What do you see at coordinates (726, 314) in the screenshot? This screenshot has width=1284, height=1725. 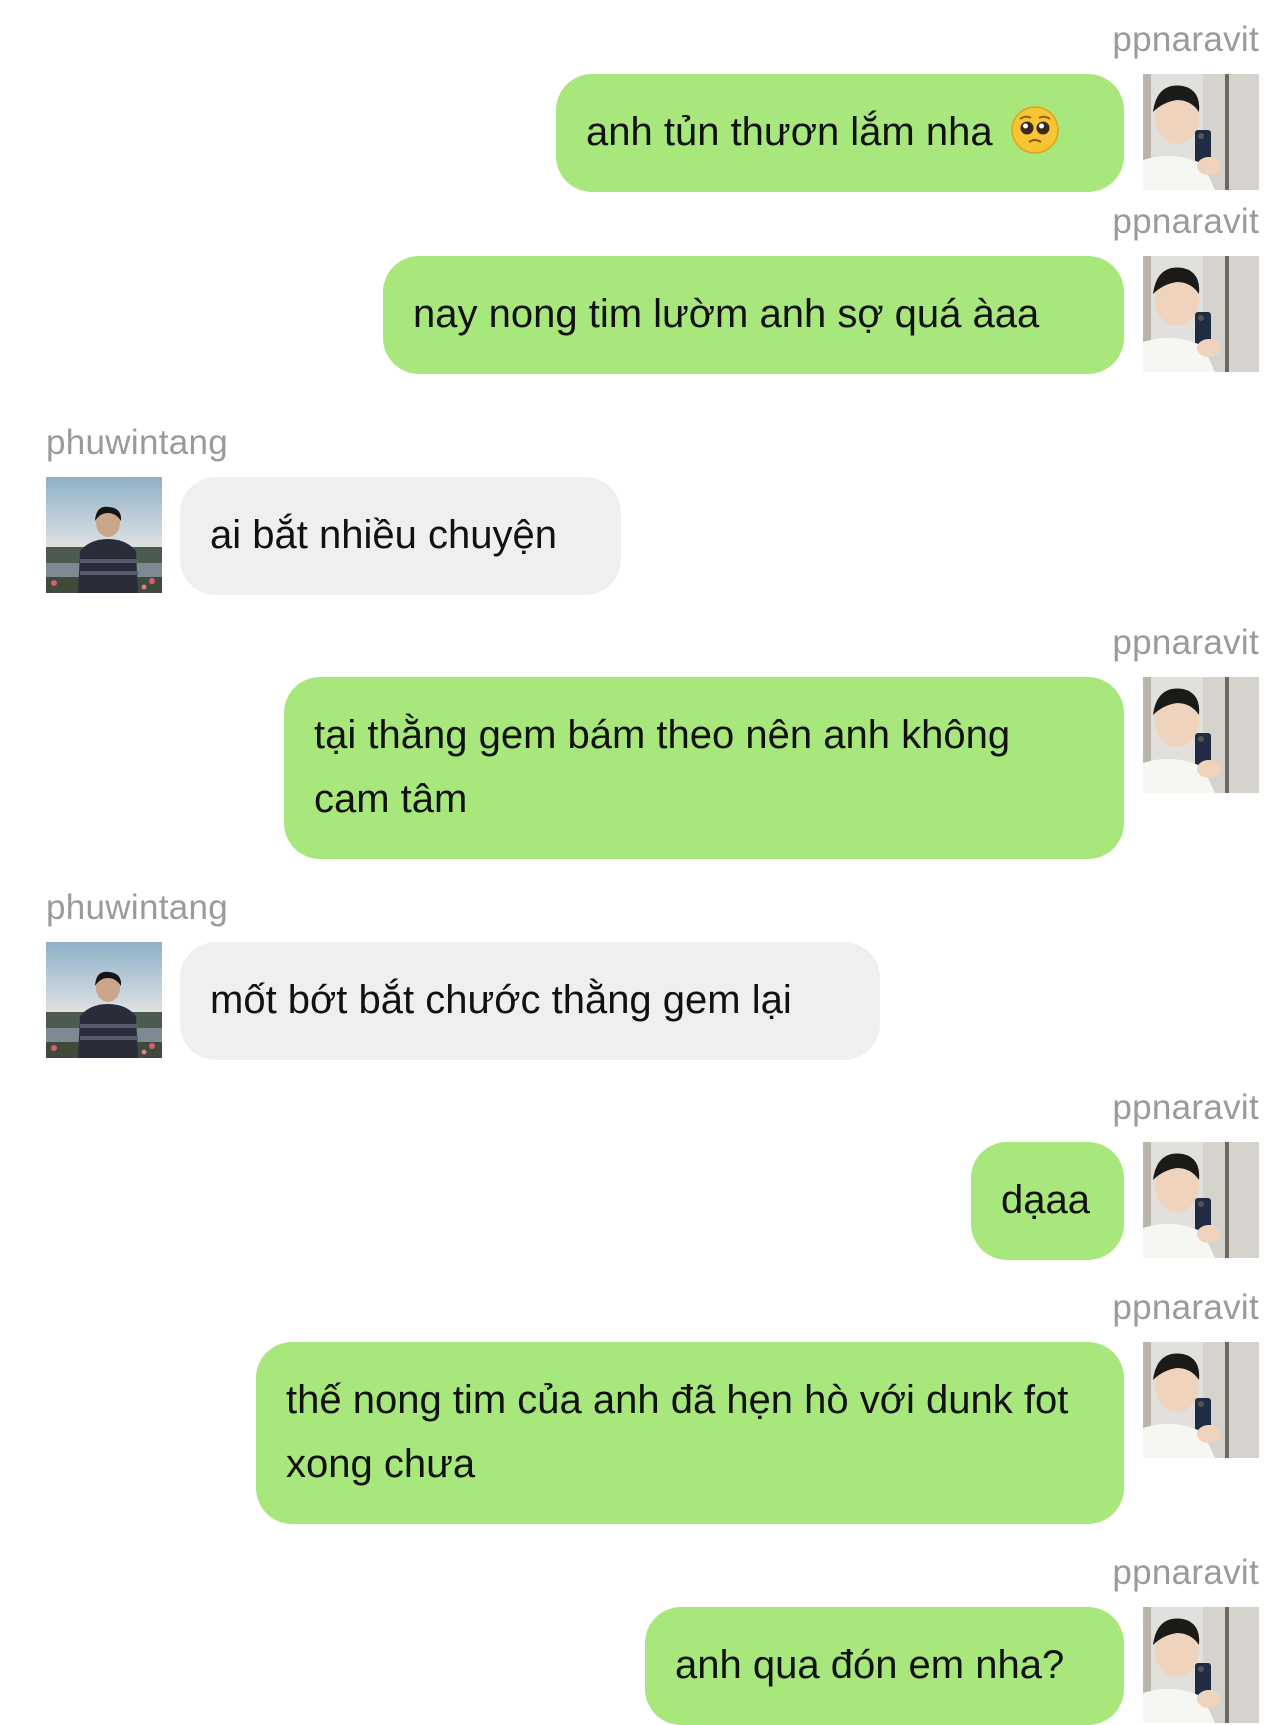 I see `message-text: nay nong tim lườm anh sợ quá àaa` at bounding box center [726, 314].